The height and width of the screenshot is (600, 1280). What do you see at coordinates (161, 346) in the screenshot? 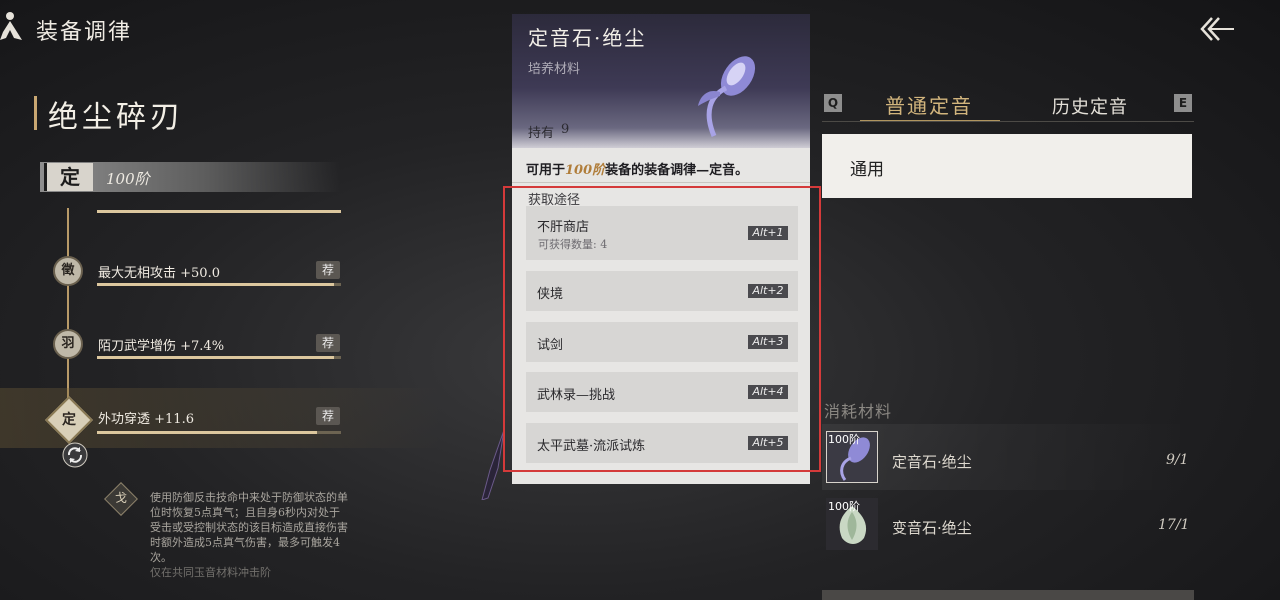
I see `stat-text: 陌刀武学增伤 +7.4%` at bounding box center [161, 346].